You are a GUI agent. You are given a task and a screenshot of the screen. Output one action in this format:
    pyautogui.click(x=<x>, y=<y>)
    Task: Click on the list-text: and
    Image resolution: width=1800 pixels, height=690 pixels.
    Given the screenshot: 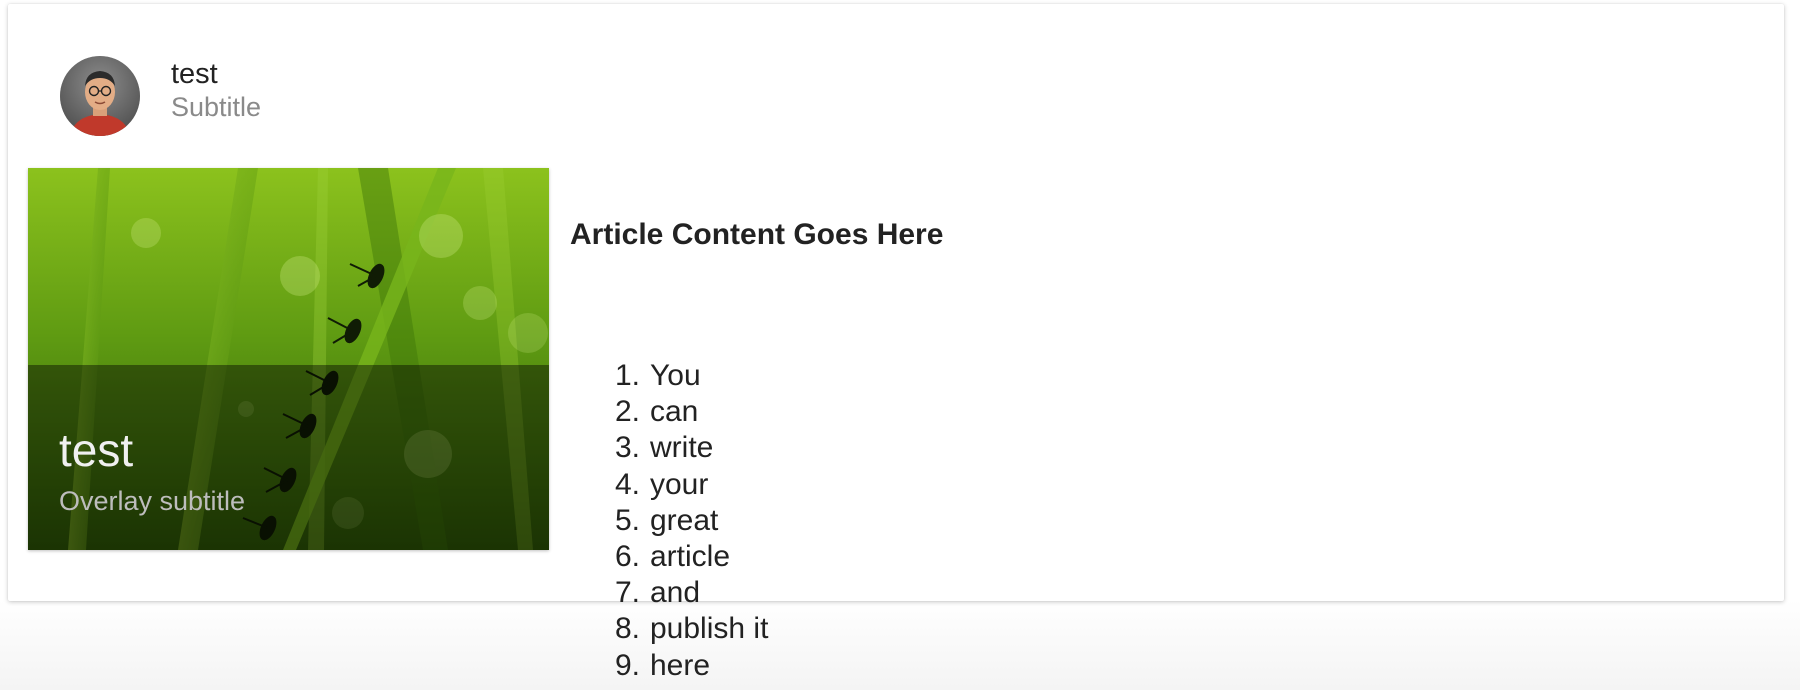 What is the action you would take?
    pyautogui.click(x=675, y=593)
    